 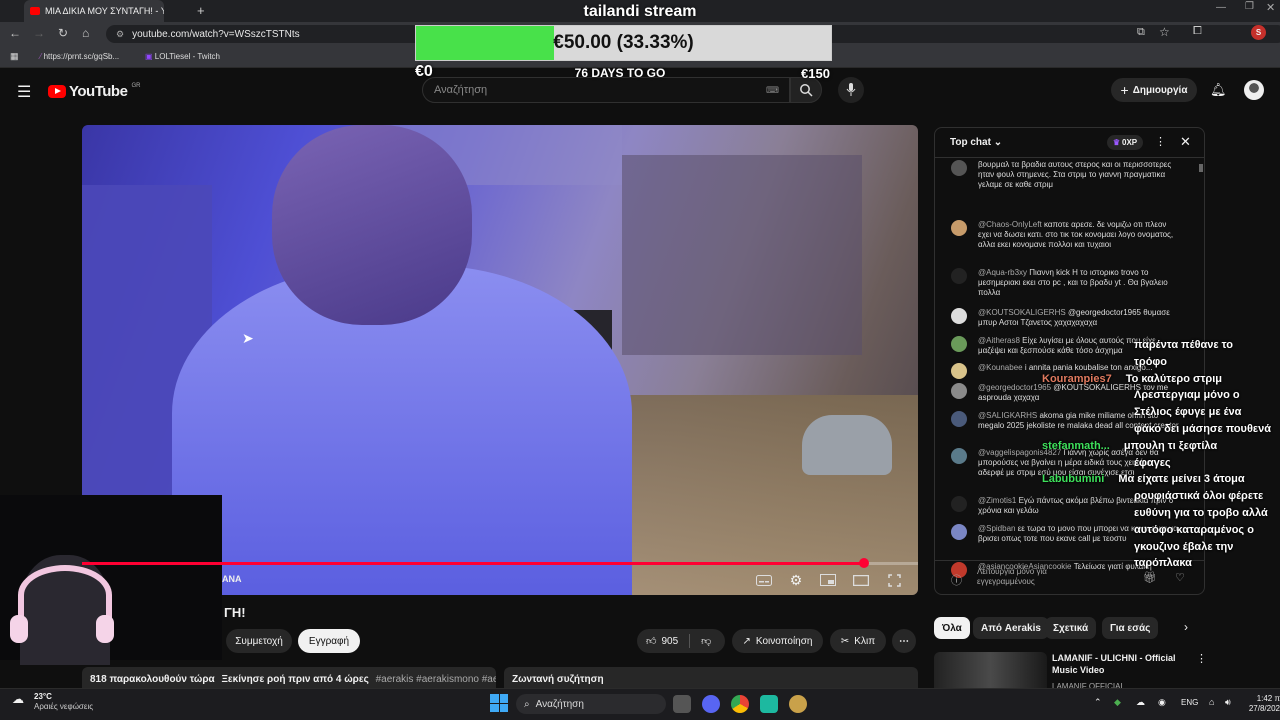 I want to click on chat-author: @Kounabee, so click(x=1000, y=367).